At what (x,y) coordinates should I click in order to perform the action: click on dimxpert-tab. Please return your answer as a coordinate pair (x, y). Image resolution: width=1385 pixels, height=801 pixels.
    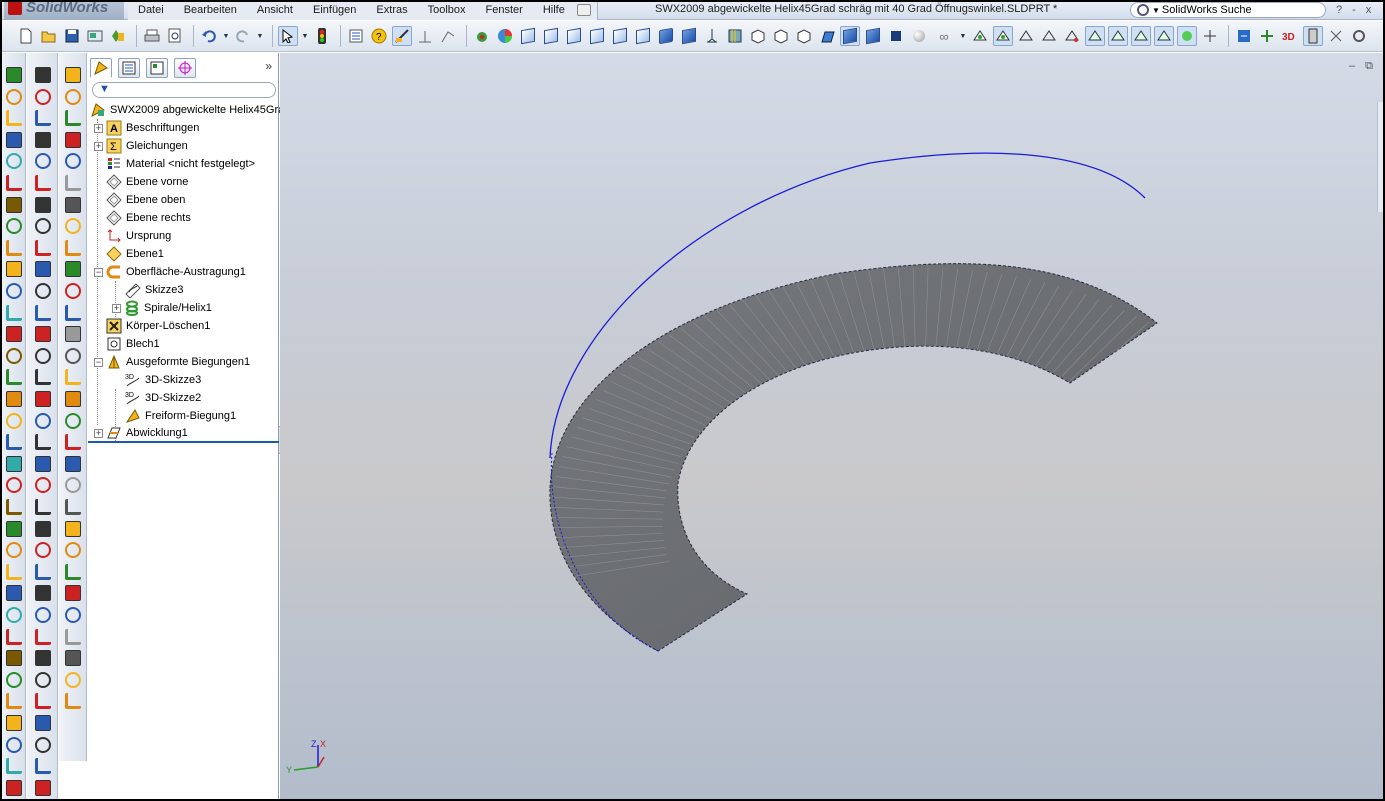
    Looking at the image, I should click on (185, 68).